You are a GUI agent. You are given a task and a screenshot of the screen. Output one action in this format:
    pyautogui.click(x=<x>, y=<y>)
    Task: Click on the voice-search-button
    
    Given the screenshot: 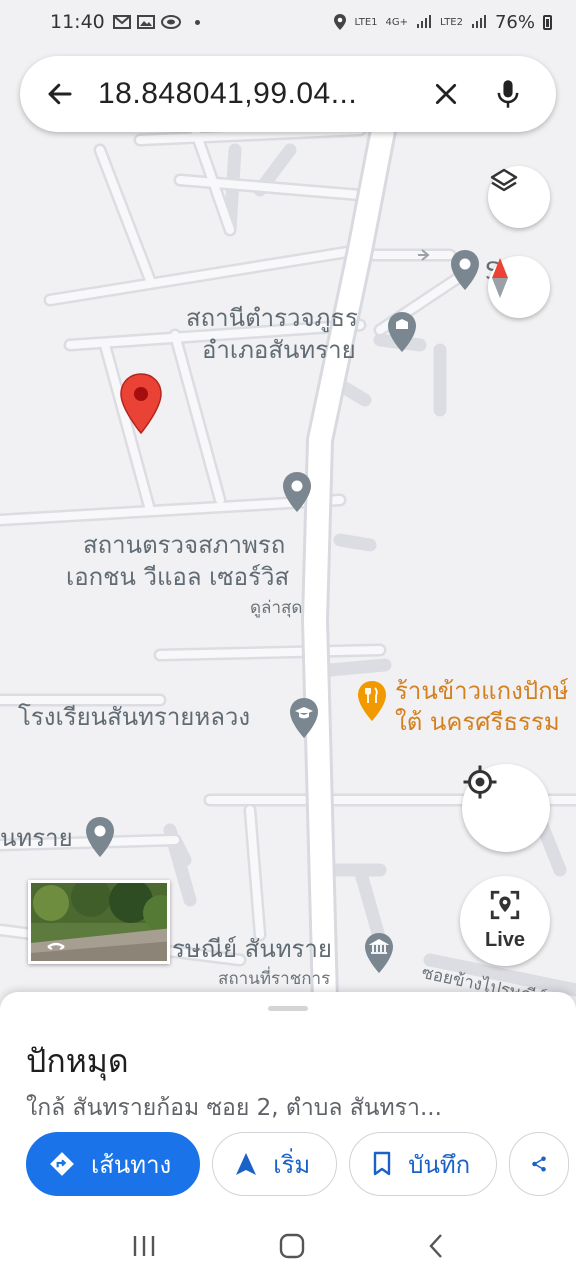 What is the action you would take?
    pyautogui.click(x=508, y=94)
    